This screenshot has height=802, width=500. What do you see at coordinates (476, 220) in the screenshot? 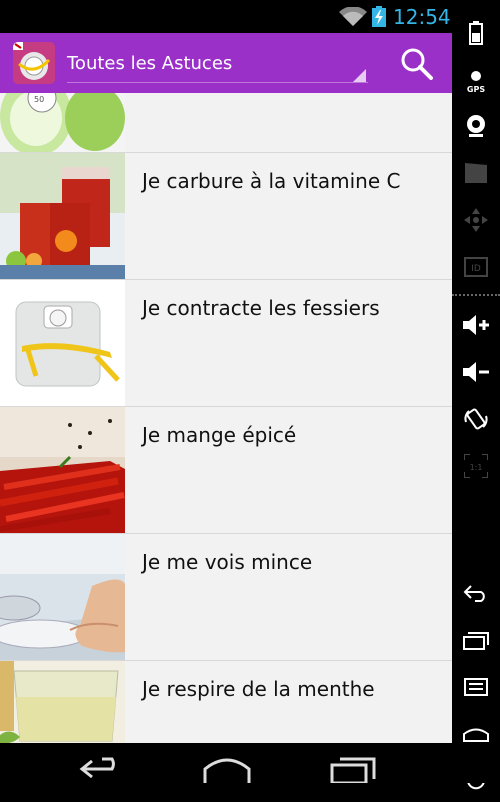
I see `dpad-icon` at bounding box center [476, 220].